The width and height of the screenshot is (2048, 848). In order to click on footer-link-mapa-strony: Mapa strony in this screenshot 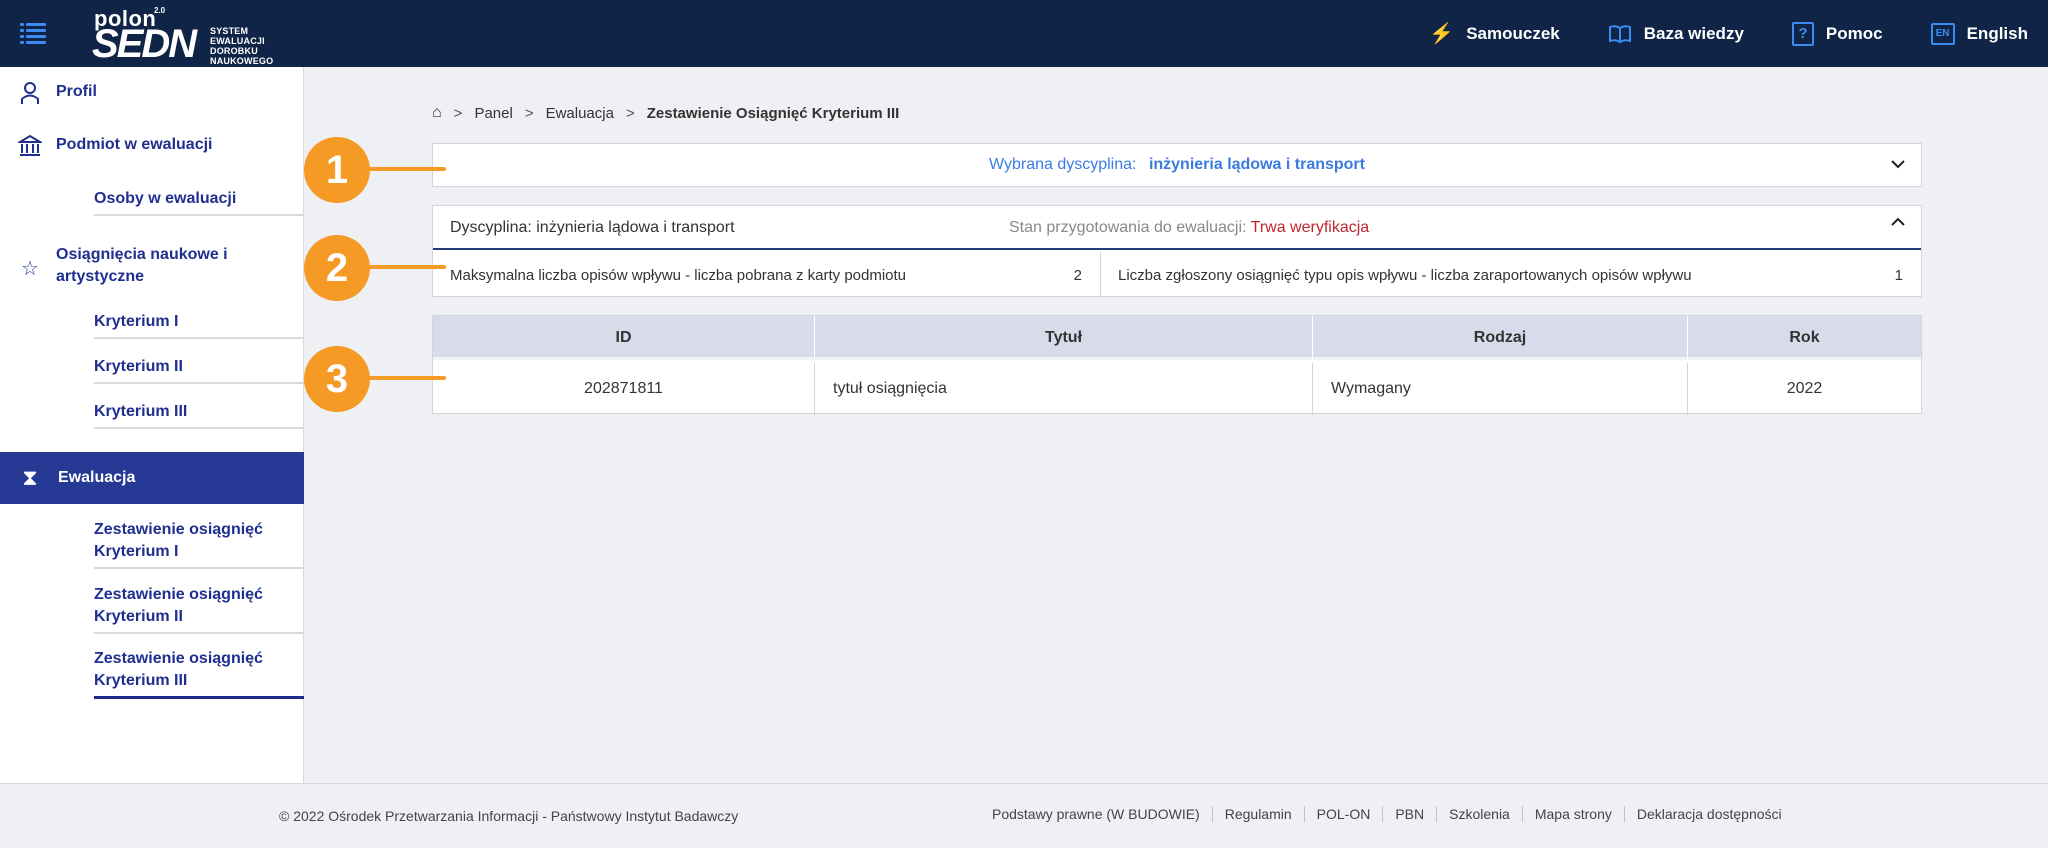, I will do `click(1572, 814)`.